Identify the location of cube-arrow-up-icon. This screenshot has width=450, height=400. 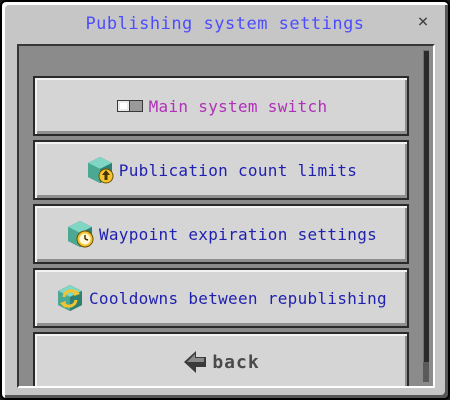
(100, 170).